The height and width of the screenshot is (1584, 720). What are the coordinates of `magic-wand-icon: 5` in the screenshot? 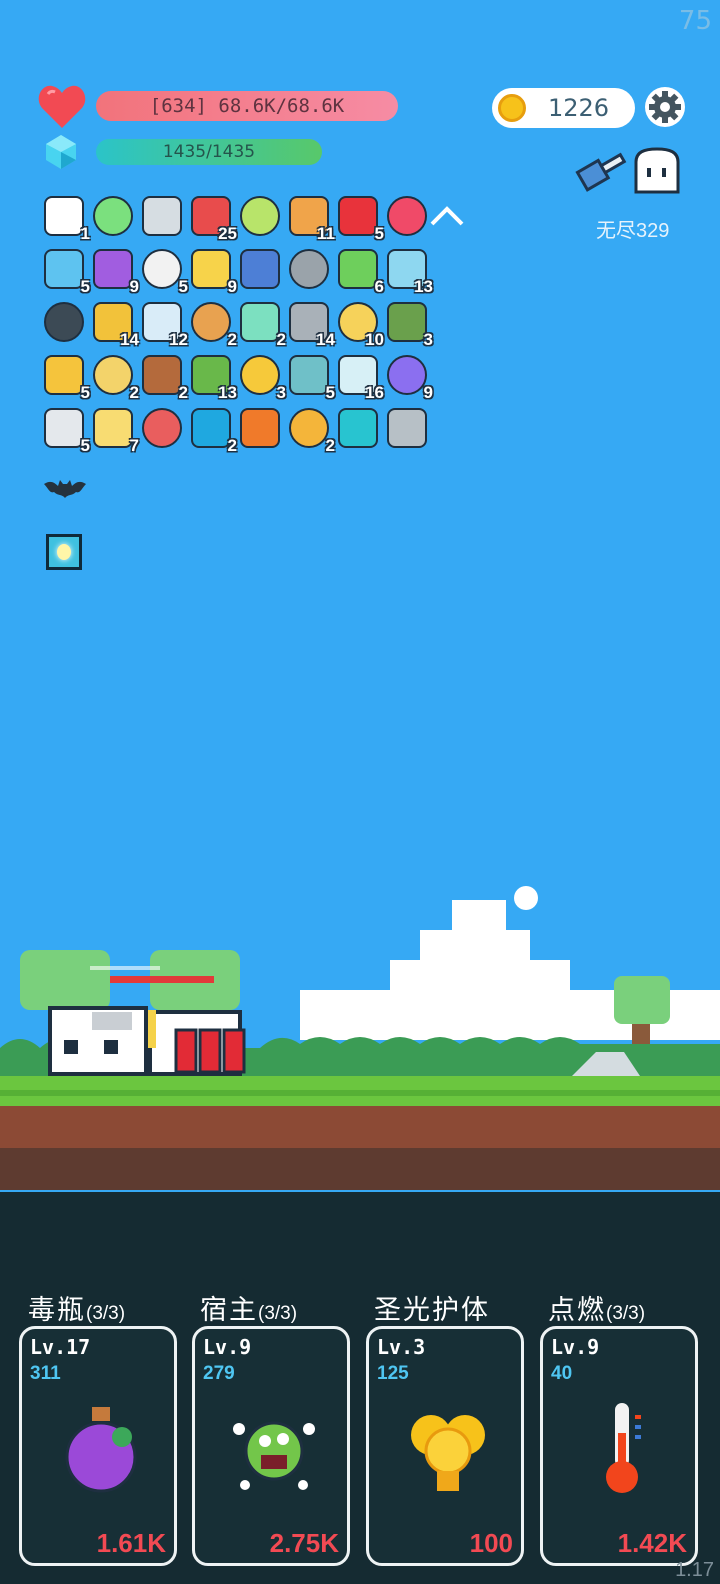 It's located at (66, 377).